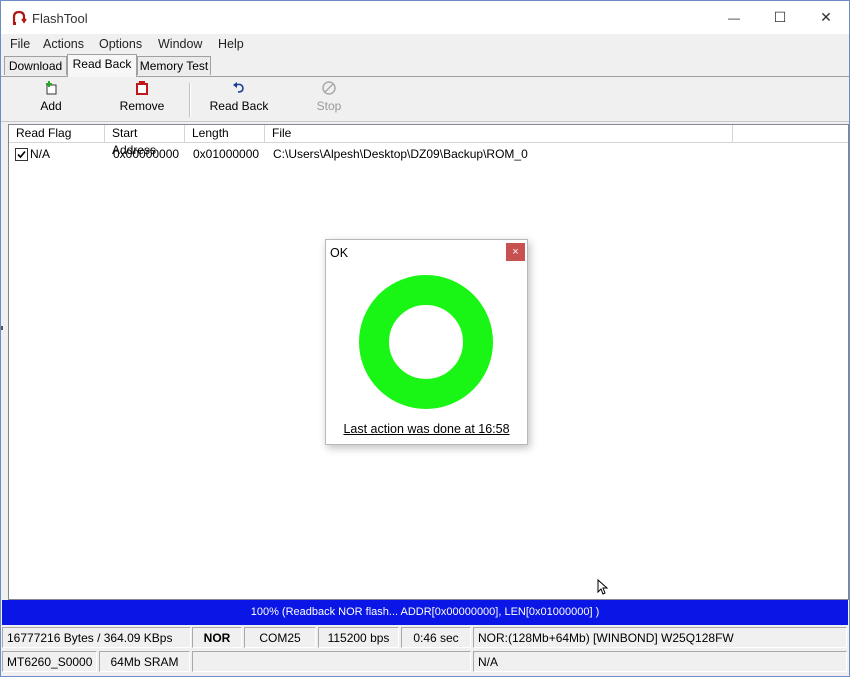 This screenshot has width=850, height=677. I want to click on window-title: FlashTool, so click(60, 18).